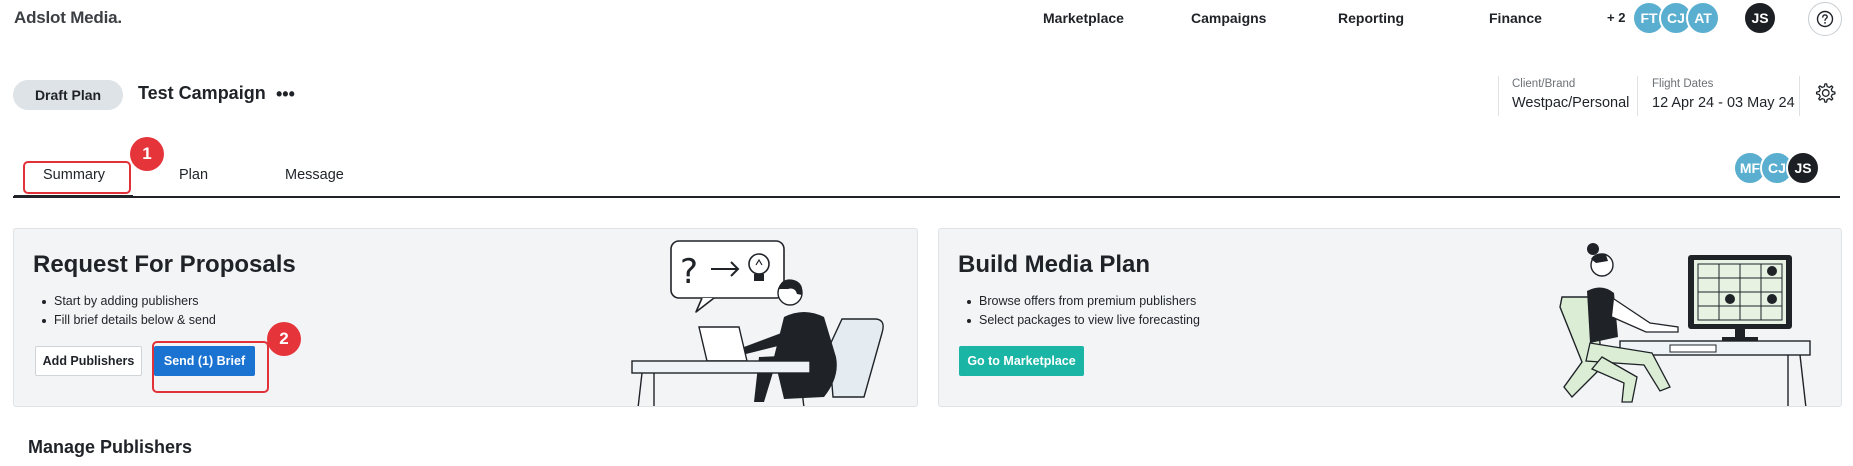  Describe the element at coordinates (1371, 18) in the screenshot. I see `nav-reporting: Reporting` at that location.